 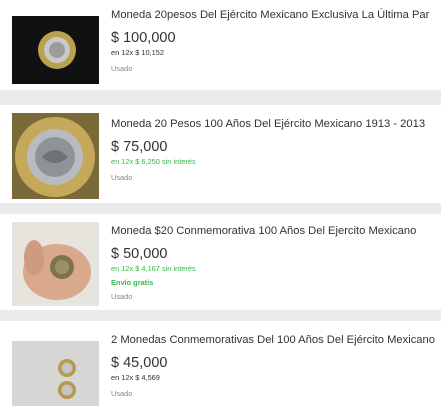 I want to click on two-coins-photo, so click(x=55, y=373).